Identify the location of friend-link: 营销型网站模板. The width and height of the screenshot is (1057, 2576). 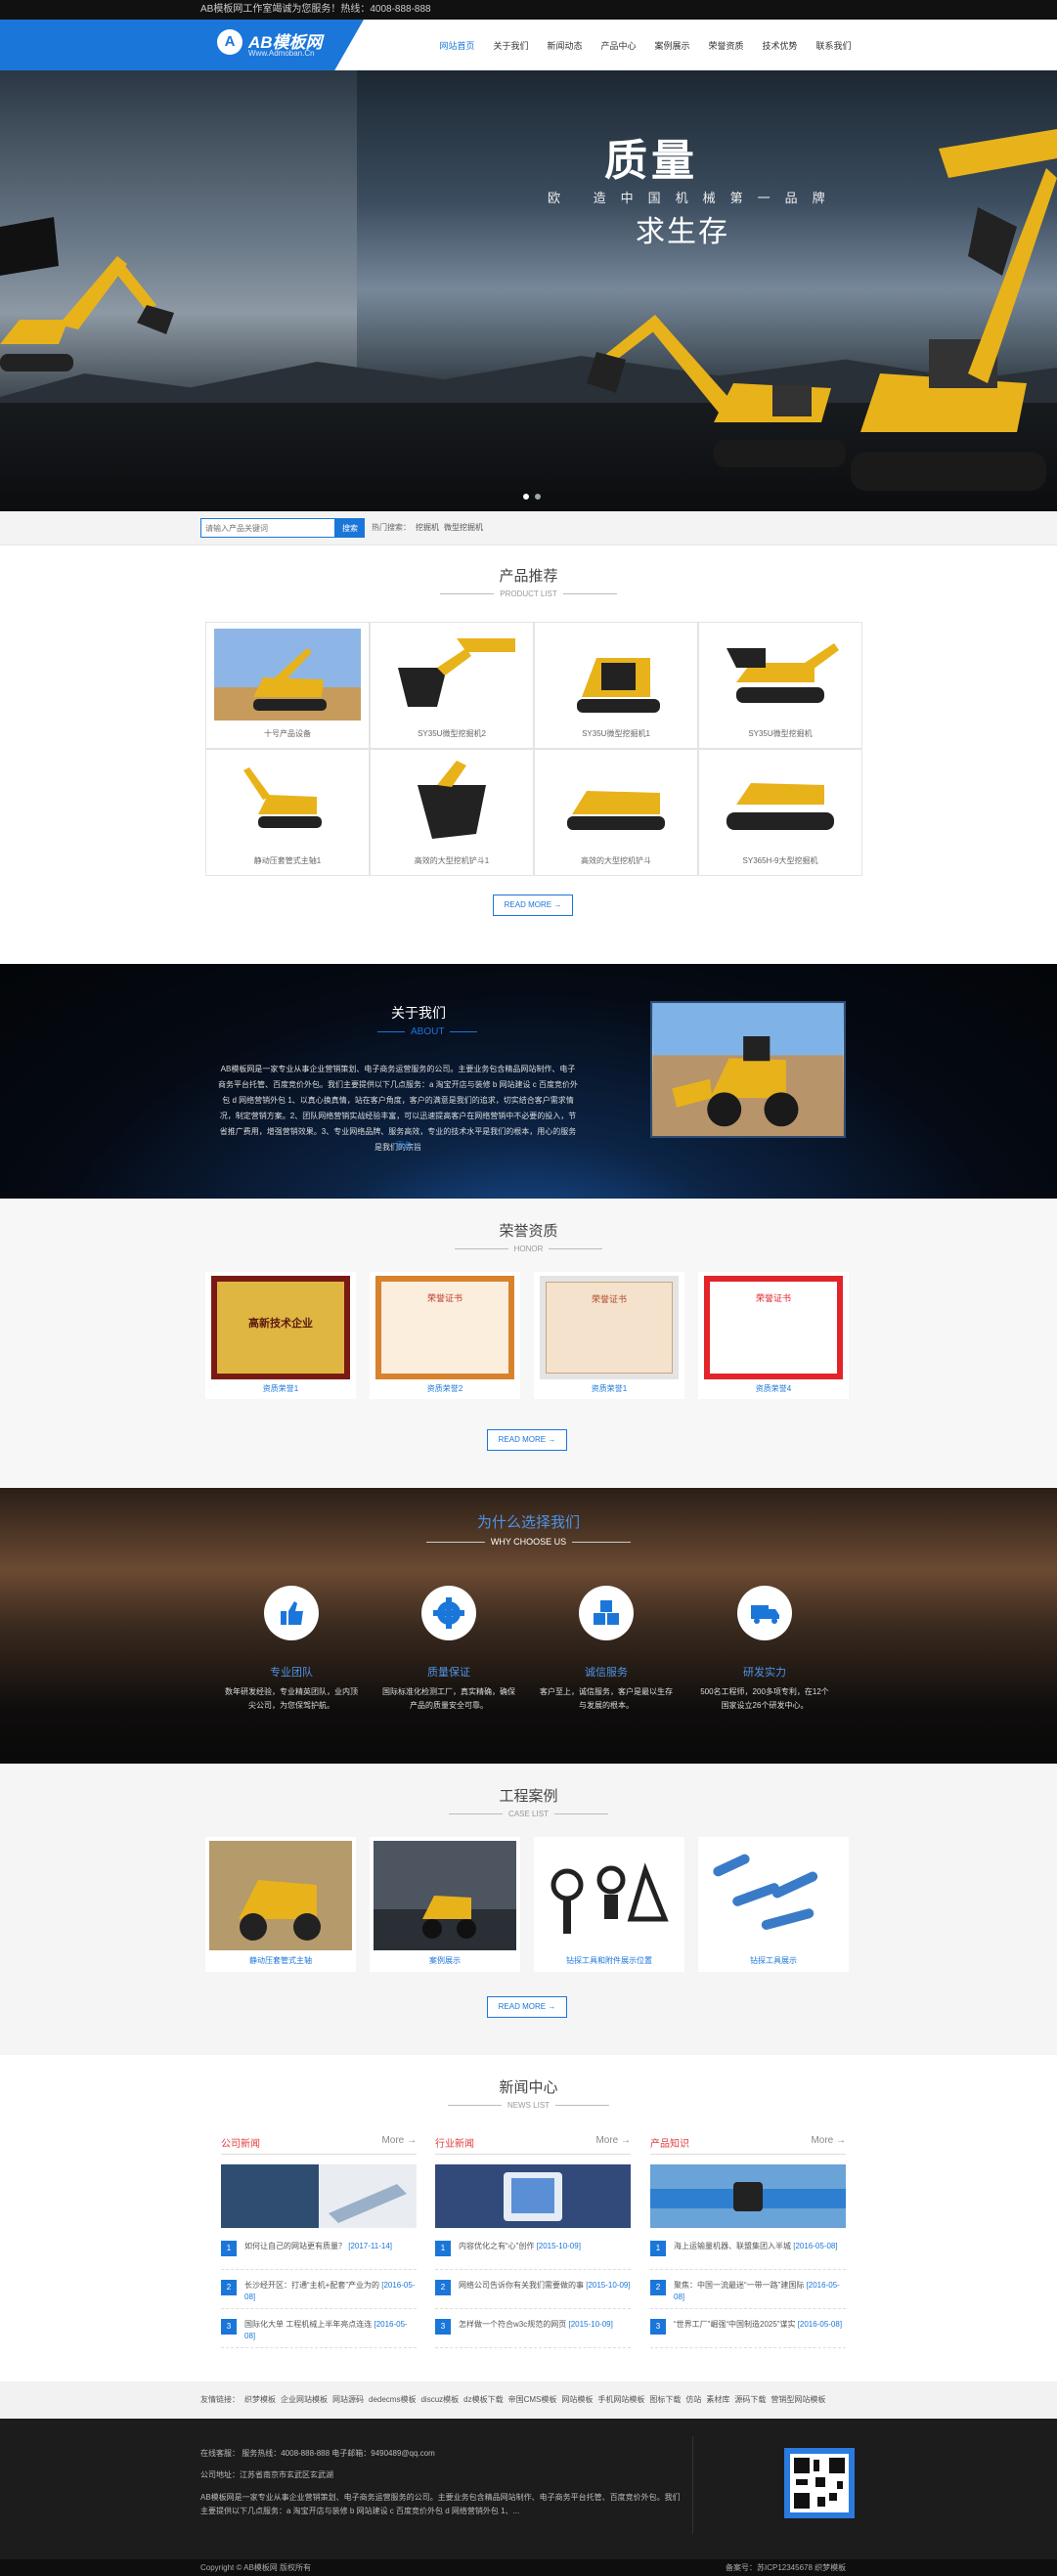
(798, 2399).